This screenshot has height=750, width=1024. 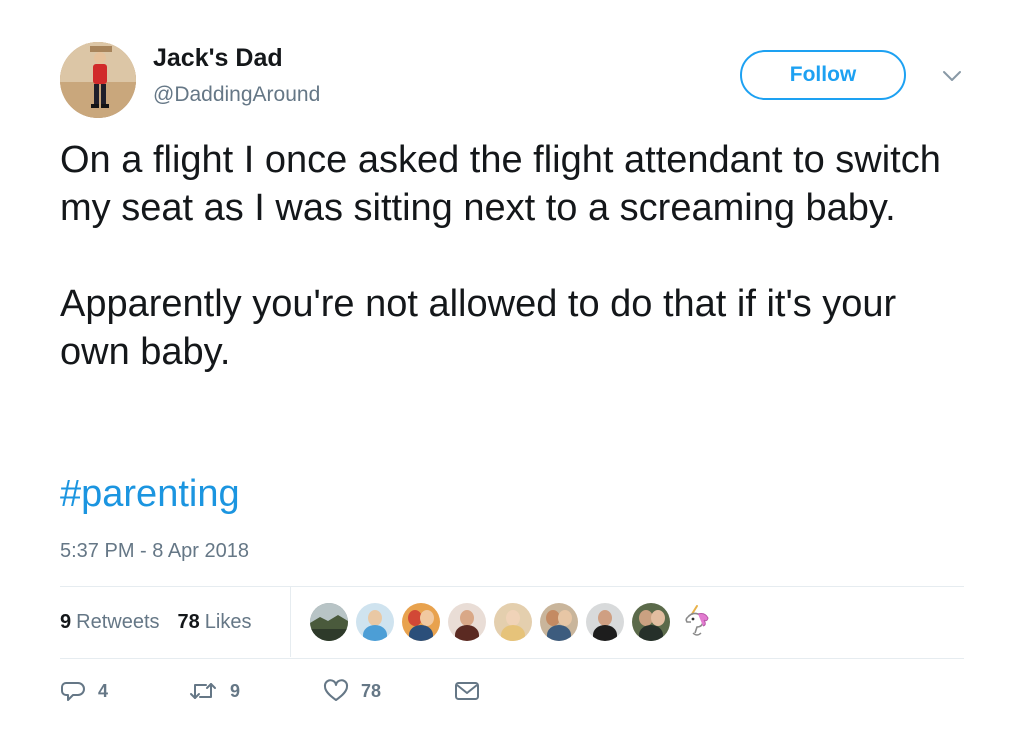 What do you see at coordinates (150, 494) in the screenshot?
I see `hashtag-link: #parenting` at bounding box center [150, 494].